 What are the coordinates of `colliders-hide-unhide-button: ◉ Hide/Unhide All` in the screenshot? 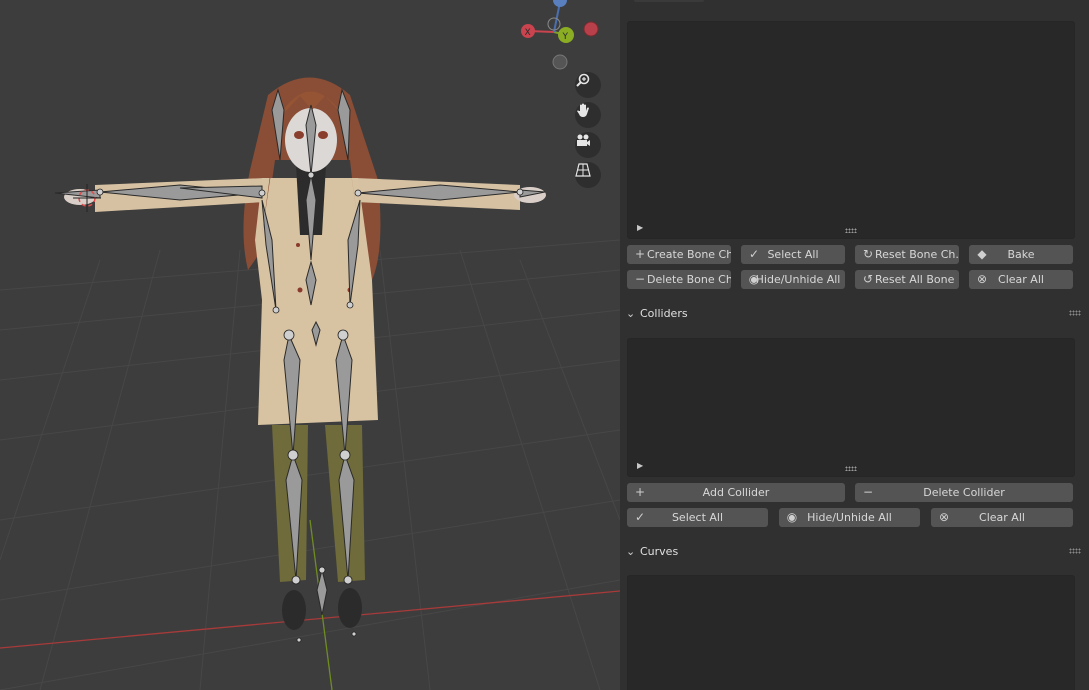 It's located at (849, 517).